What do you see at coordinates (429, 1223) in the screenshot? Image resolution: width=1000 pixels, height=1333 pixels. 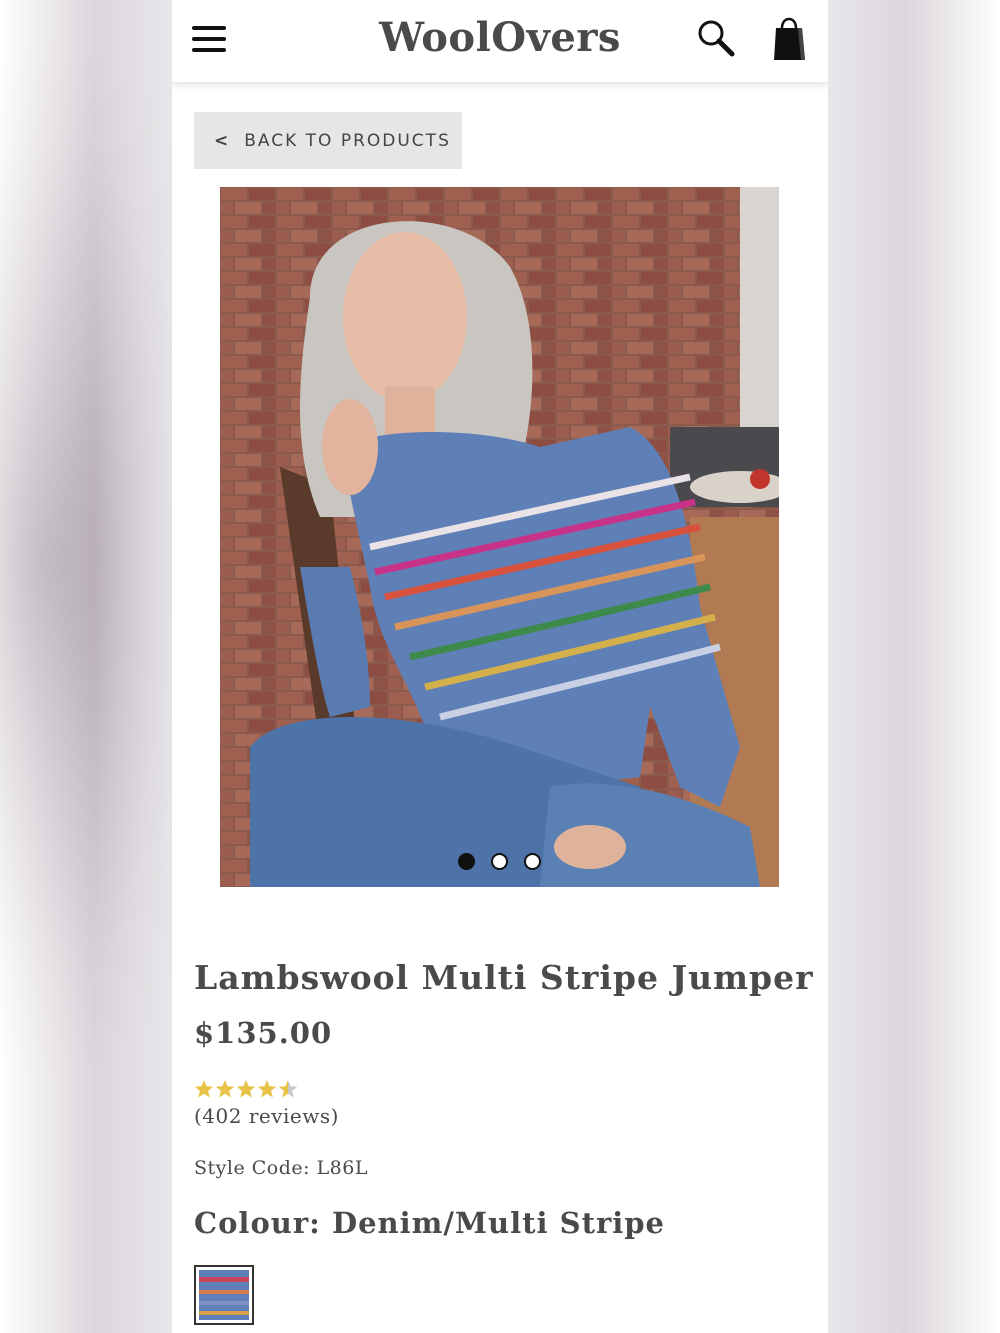 I see `colour-label: Colour: Denim/Multi Stripe` at bounding box center [429, 1223].